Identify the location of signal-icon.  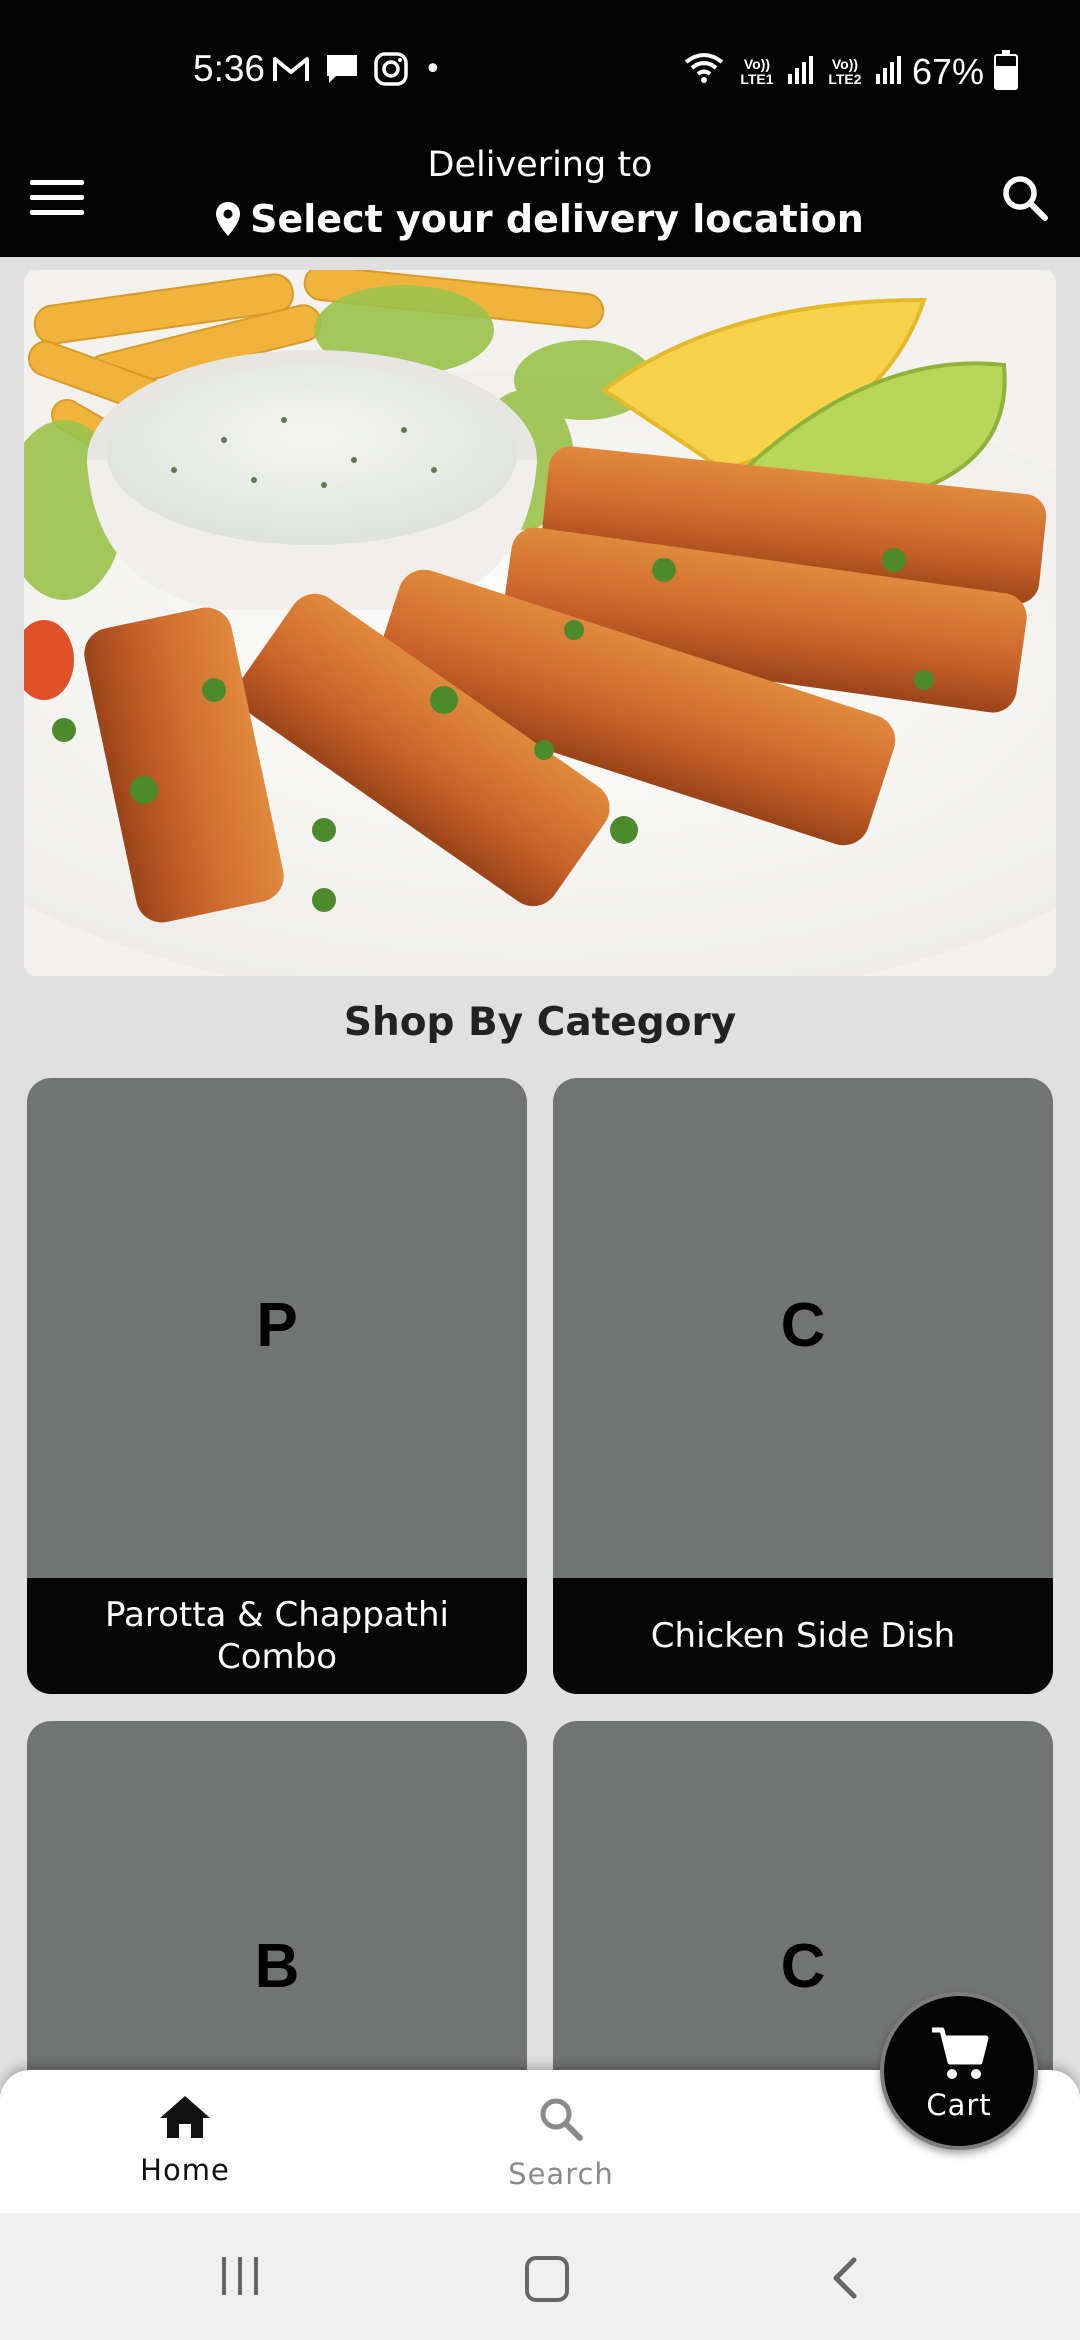
(800, 72).